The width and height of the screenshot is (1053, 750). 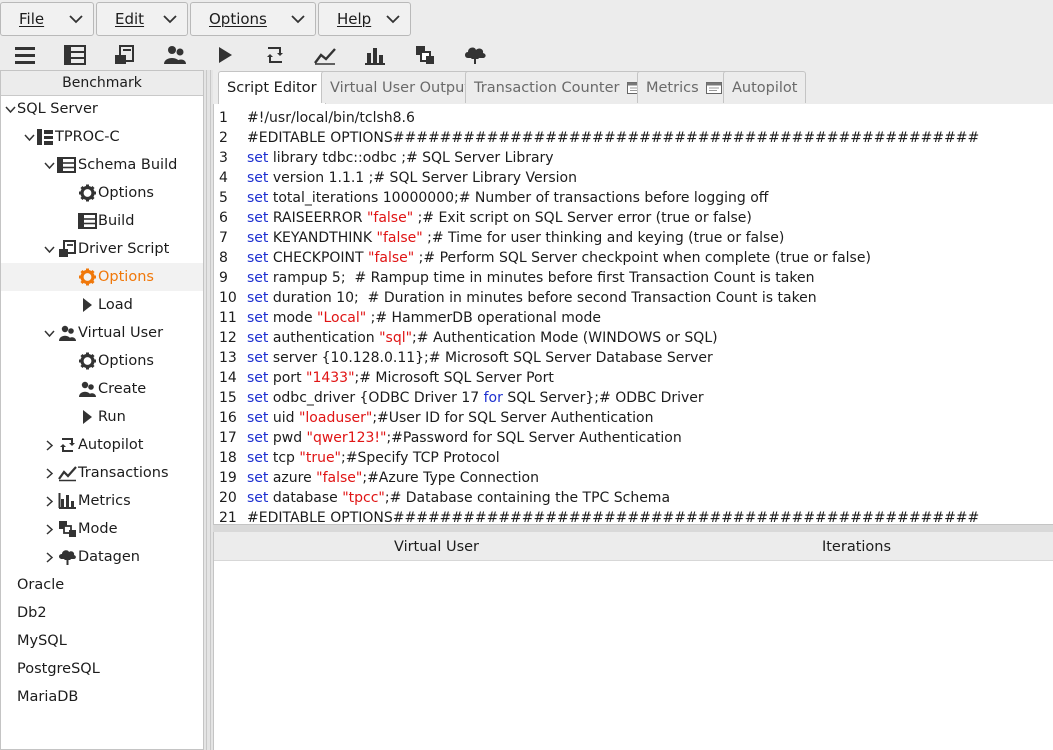 I want to click on help-menu-button: Help, so click(x=364, y=19).